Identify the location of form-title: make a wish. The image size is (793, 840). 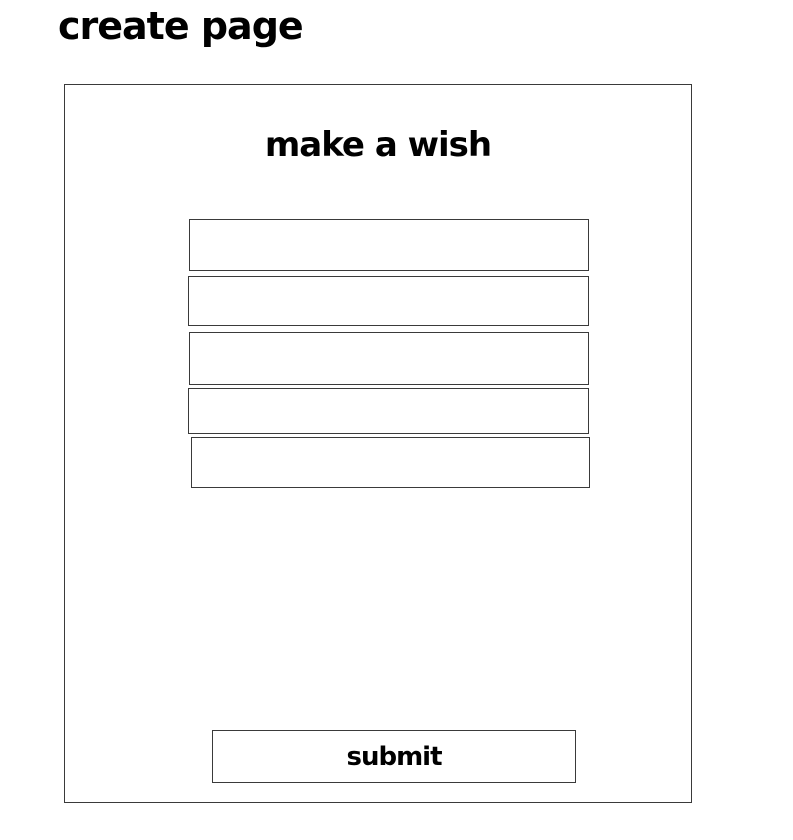
(378, 145).